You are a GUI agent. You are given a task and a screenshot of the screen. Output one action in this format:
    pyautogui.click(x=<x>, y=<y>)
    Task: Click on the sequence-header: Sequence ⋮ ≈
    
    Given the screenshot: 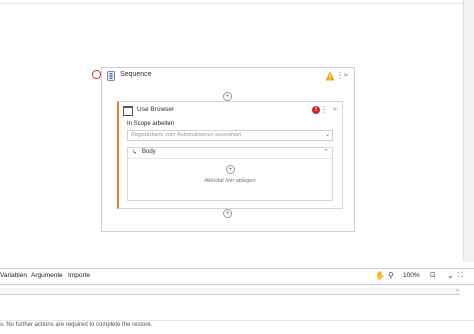 What is the action you would take?
    pyautogui.click(x=228, y=76)
    